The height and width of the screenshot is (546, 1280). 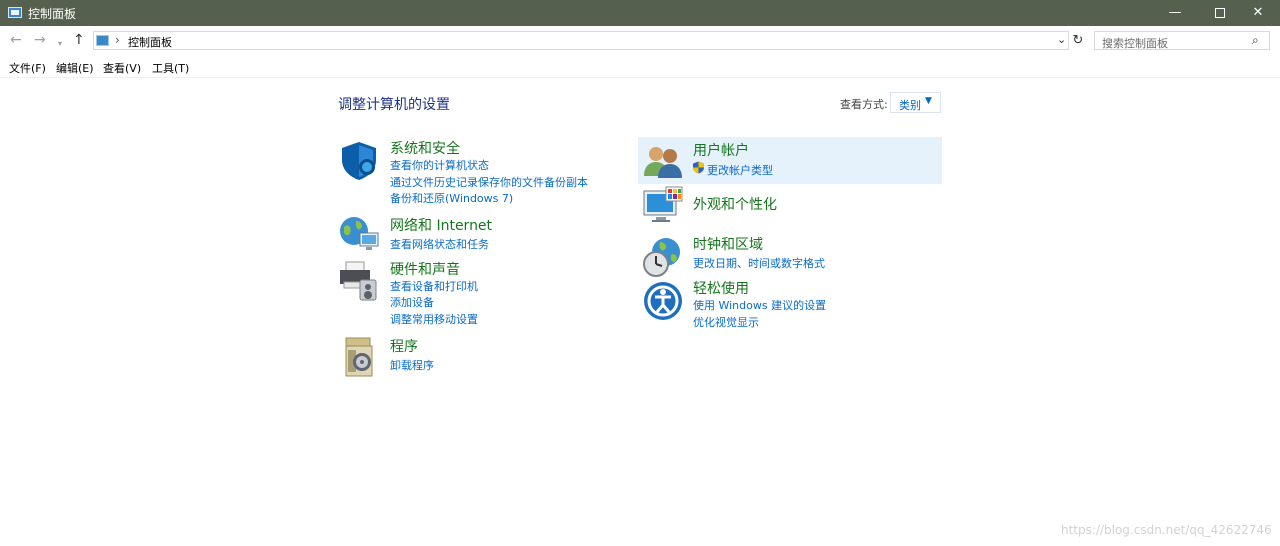 What do you see at coordinates (759, 305) in the screenshot?
I see `link-windows-recommended-settings: 使用 Windows 建议的设置` at bounding box center [759, 305].